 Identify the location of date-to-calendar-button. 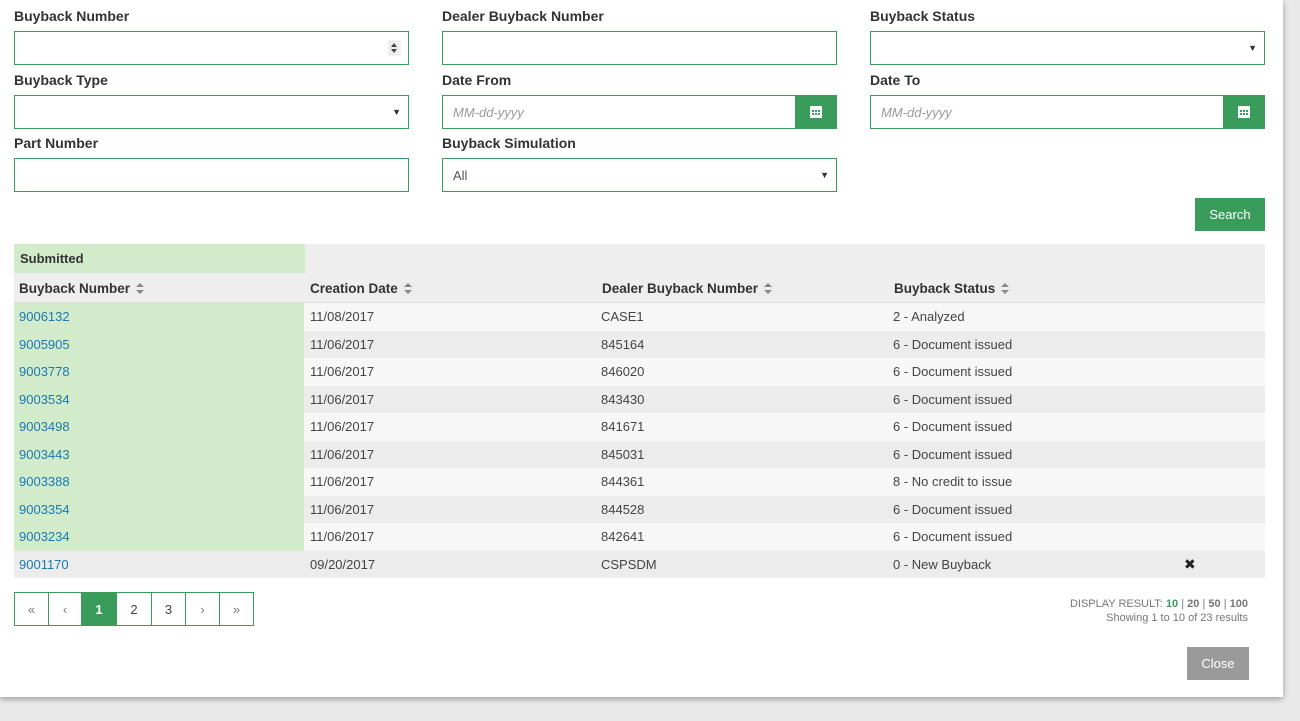
(1244, 112).